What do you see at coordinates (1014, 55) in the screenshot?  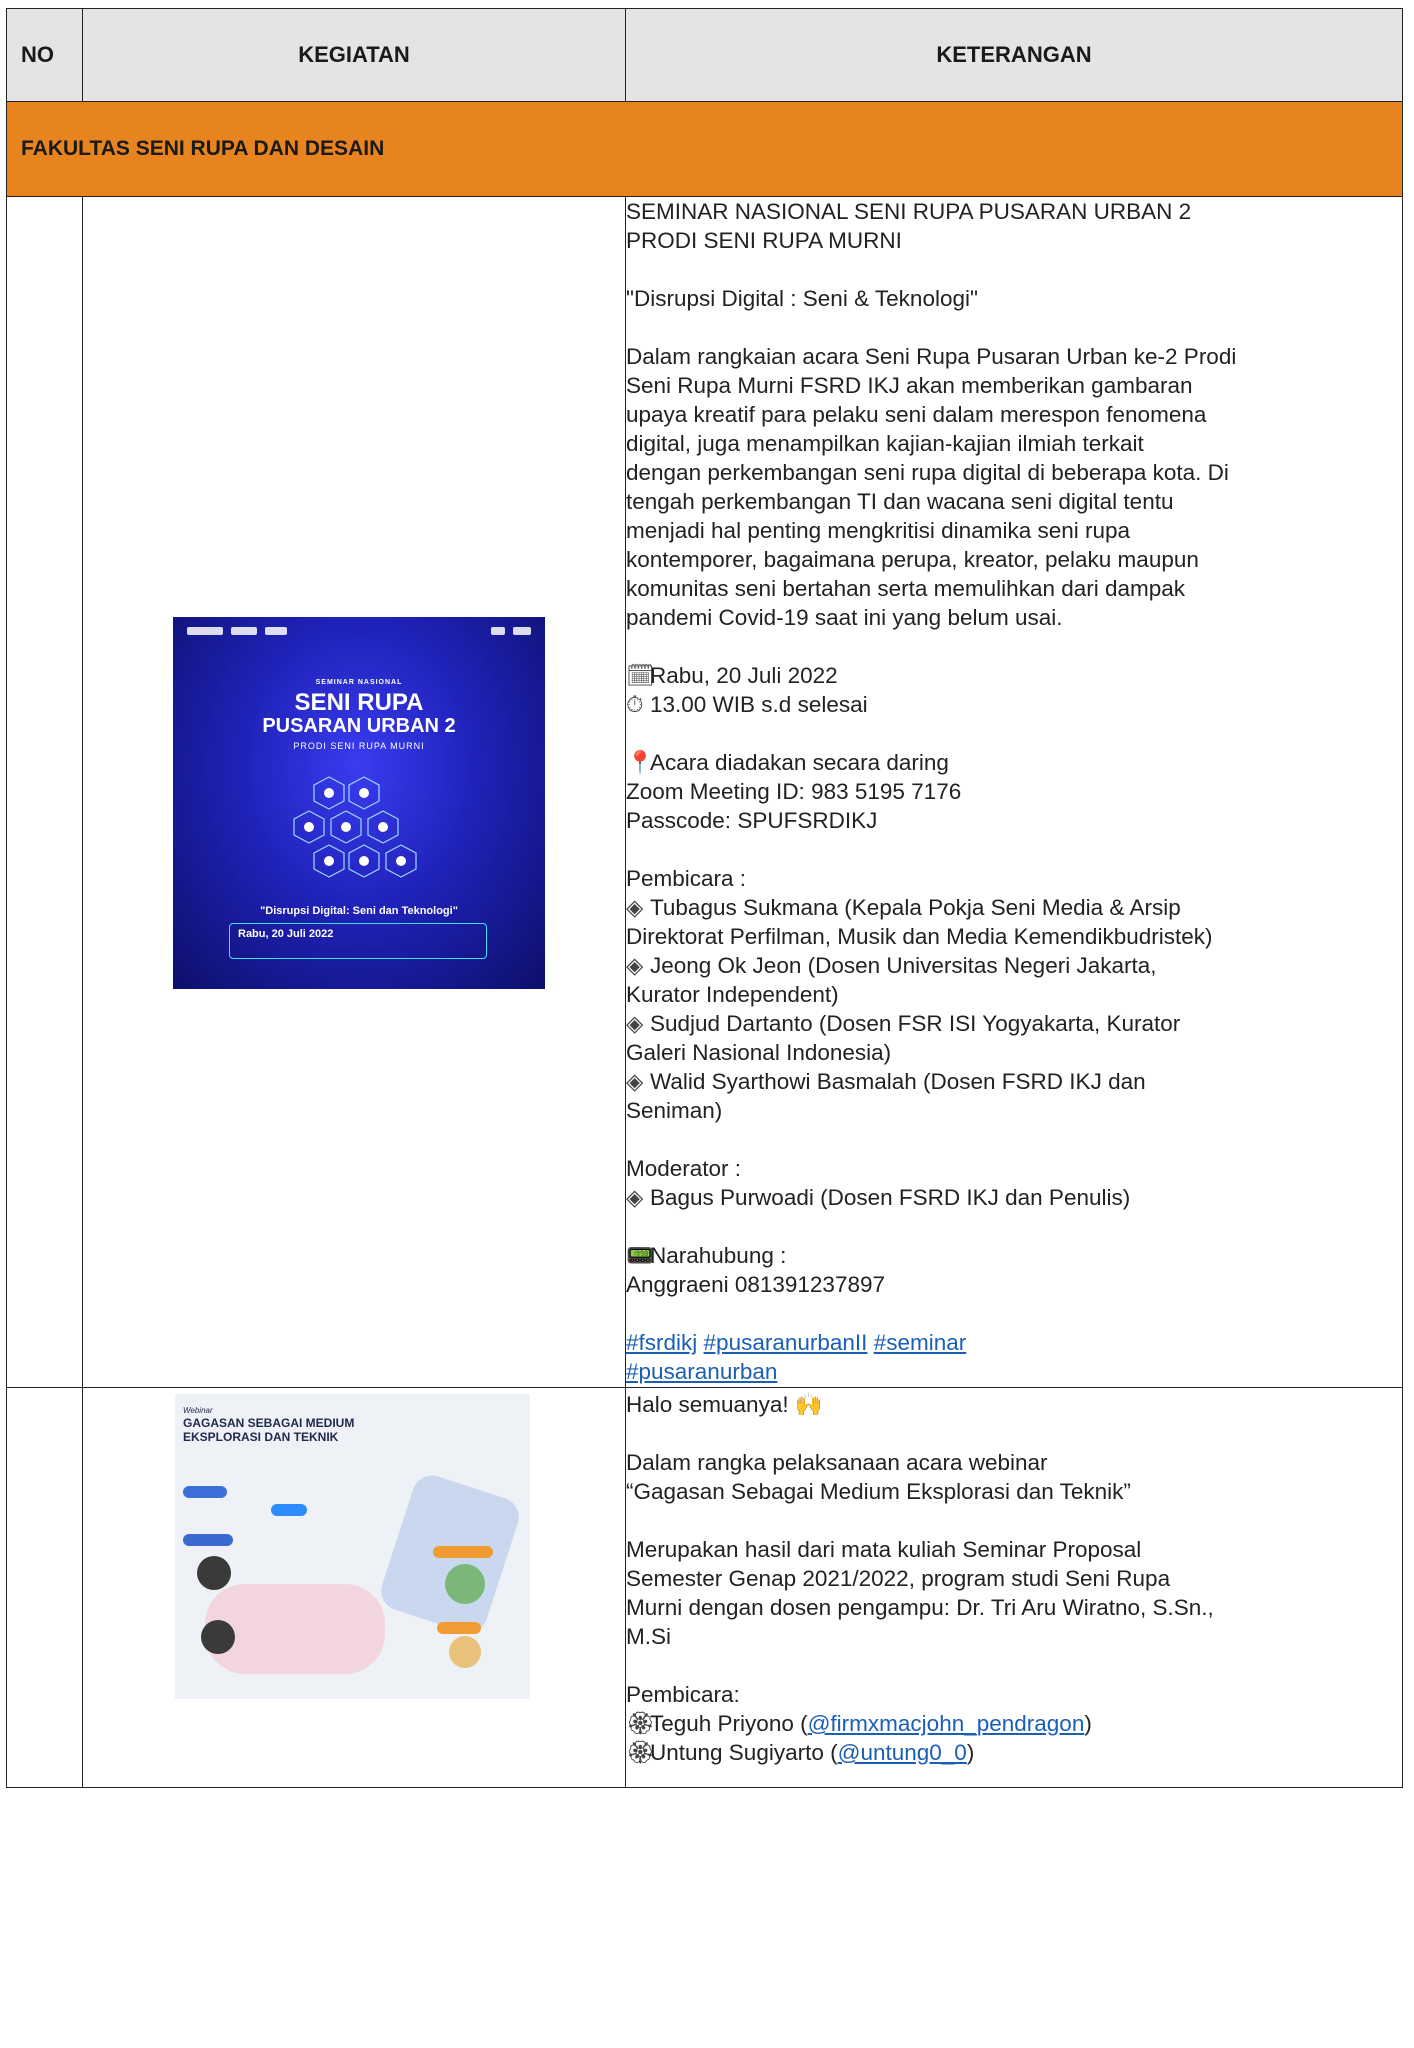 I see `header-keterangan: KETERANGAN` at bounding box center [1014, 55].